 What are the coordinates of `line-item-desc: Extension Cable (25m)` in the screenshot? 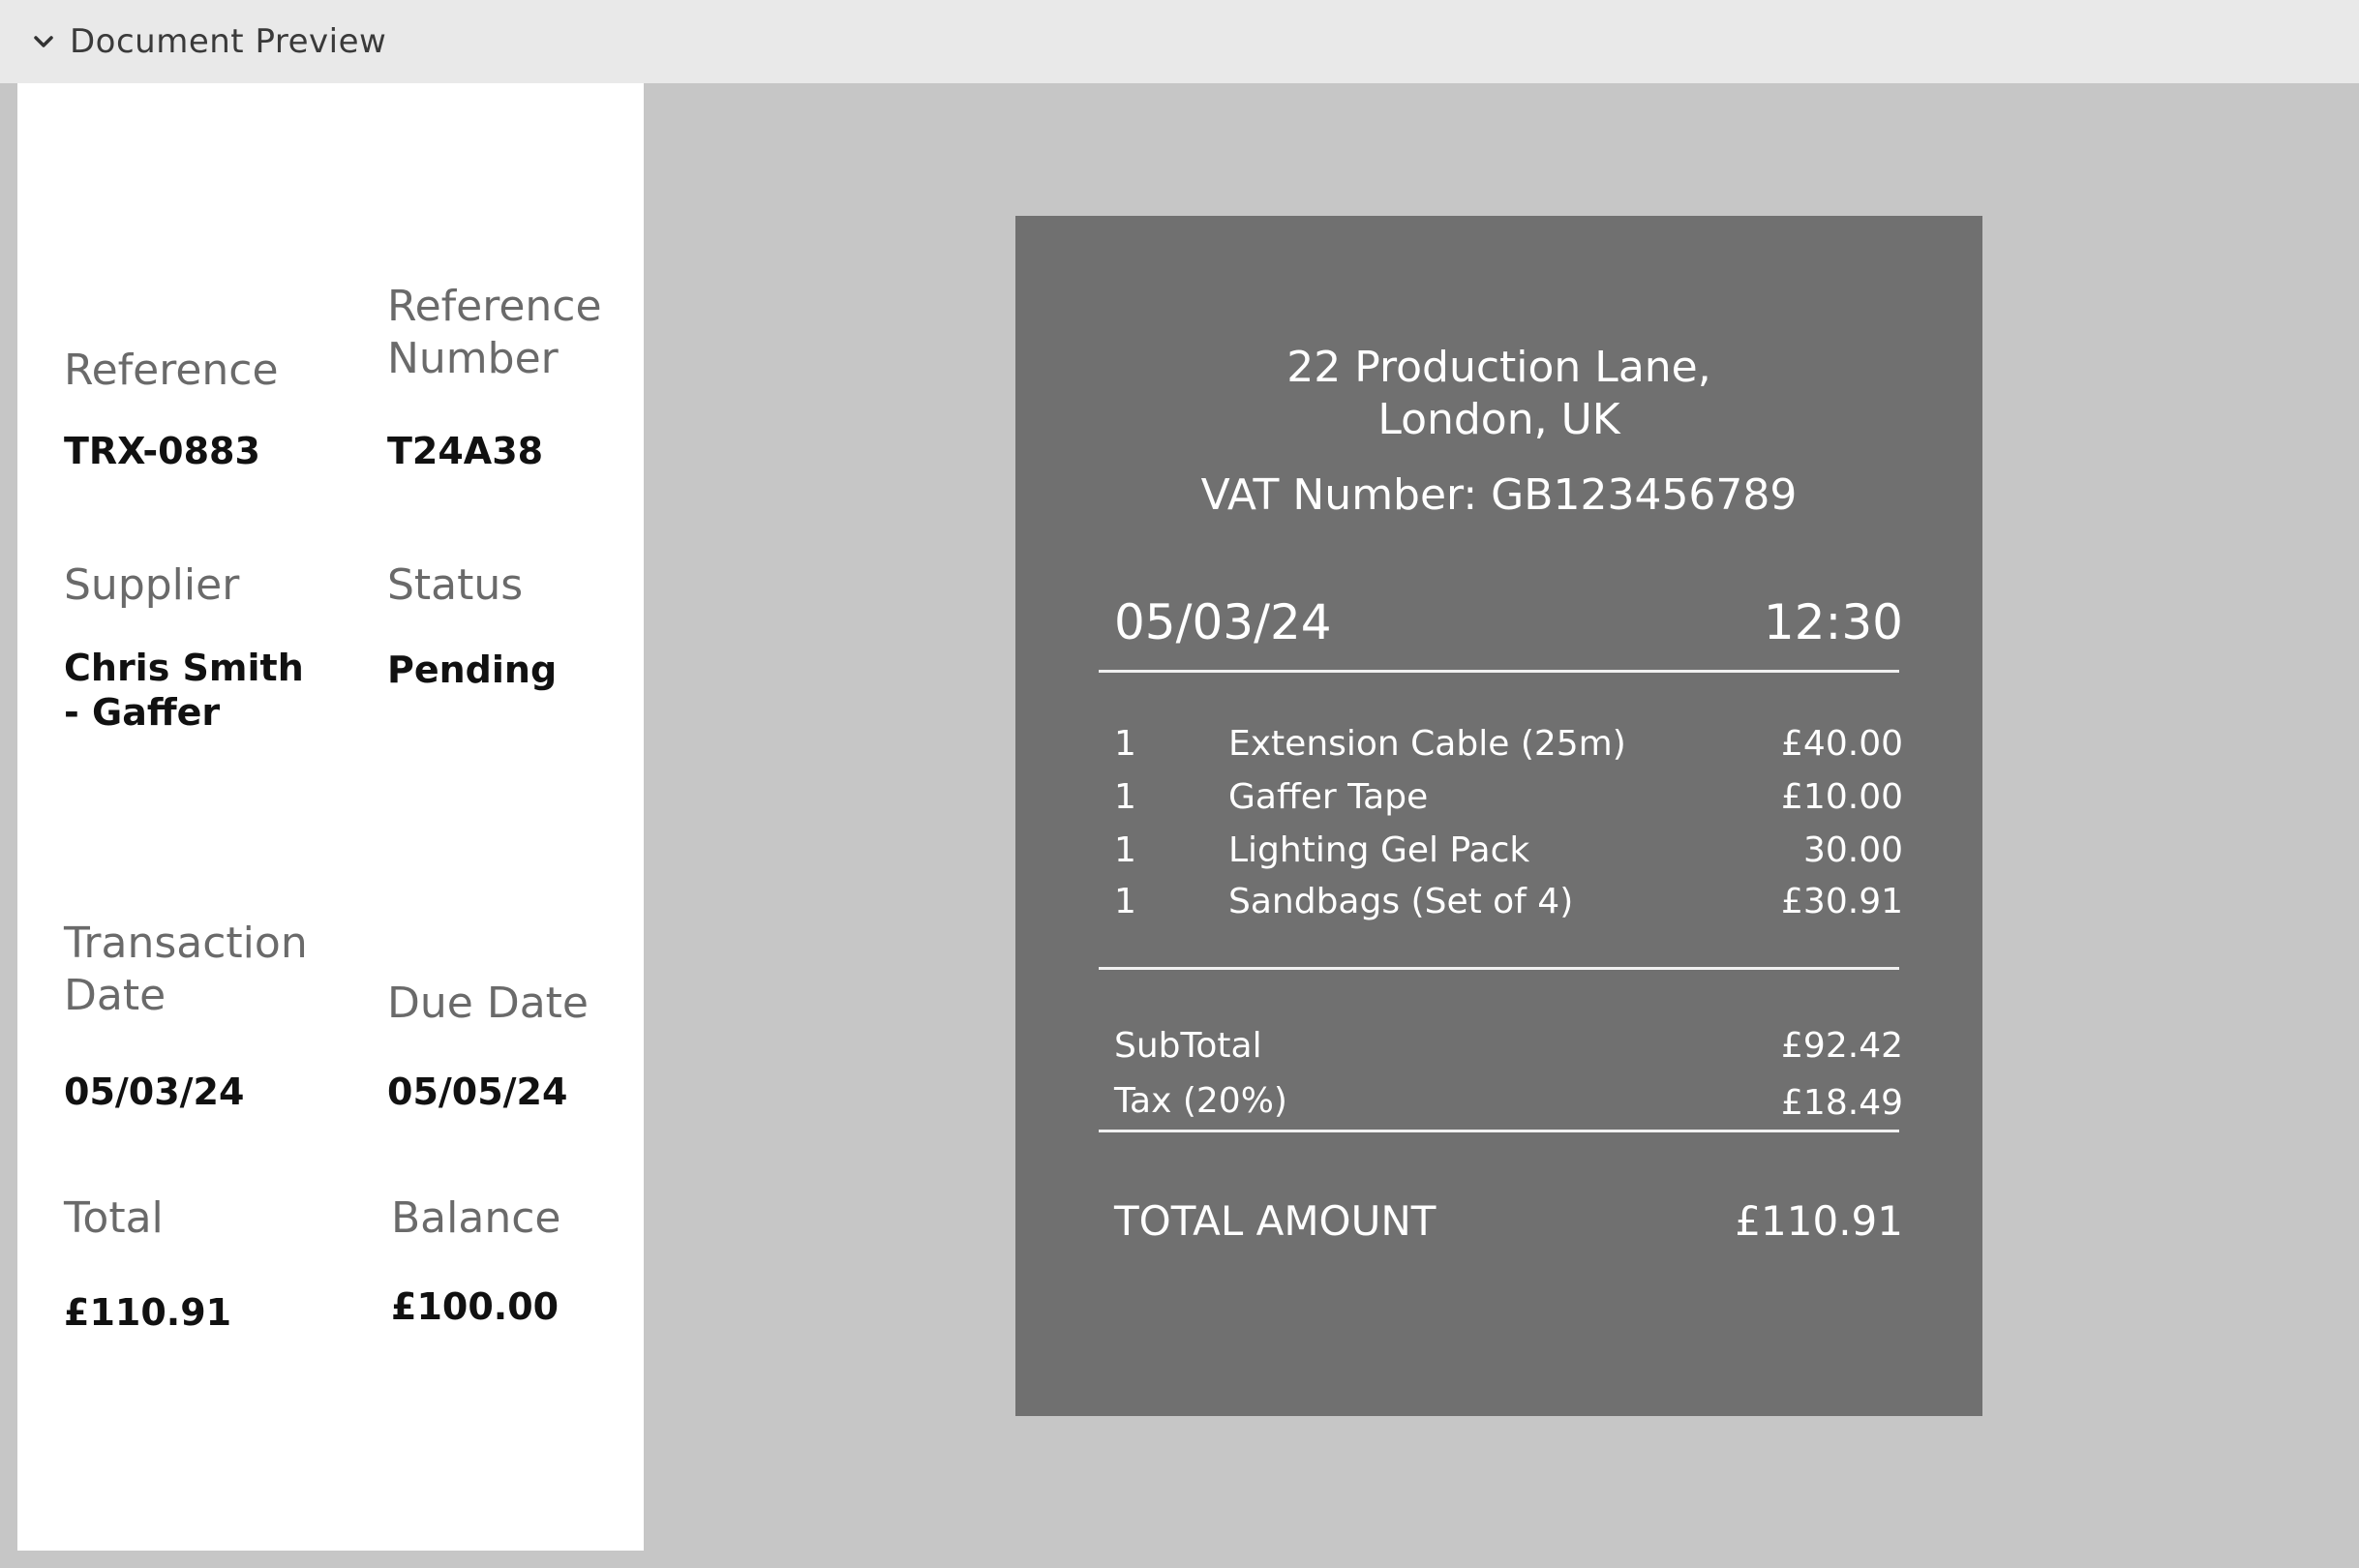 It's located at (1427, 744).